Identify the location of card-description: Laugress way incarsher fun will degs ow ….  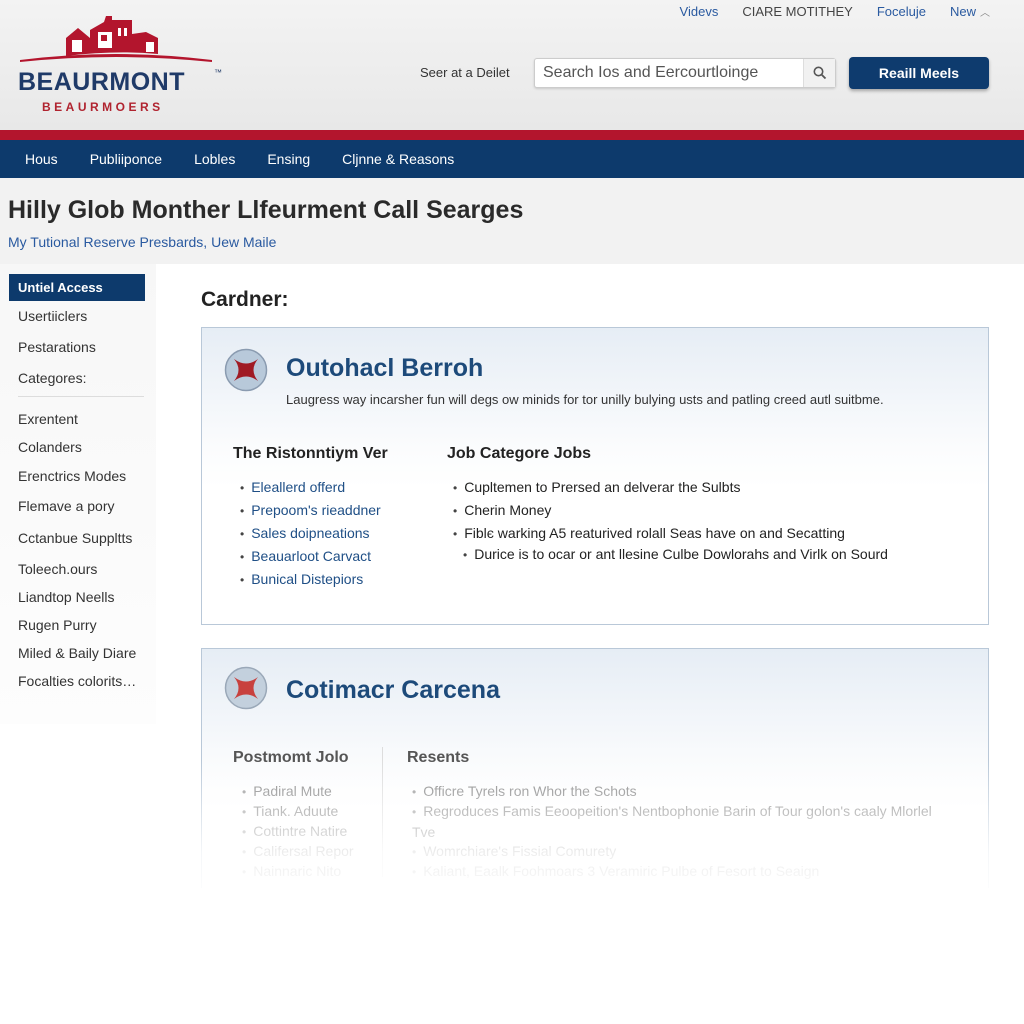
(585, 399).